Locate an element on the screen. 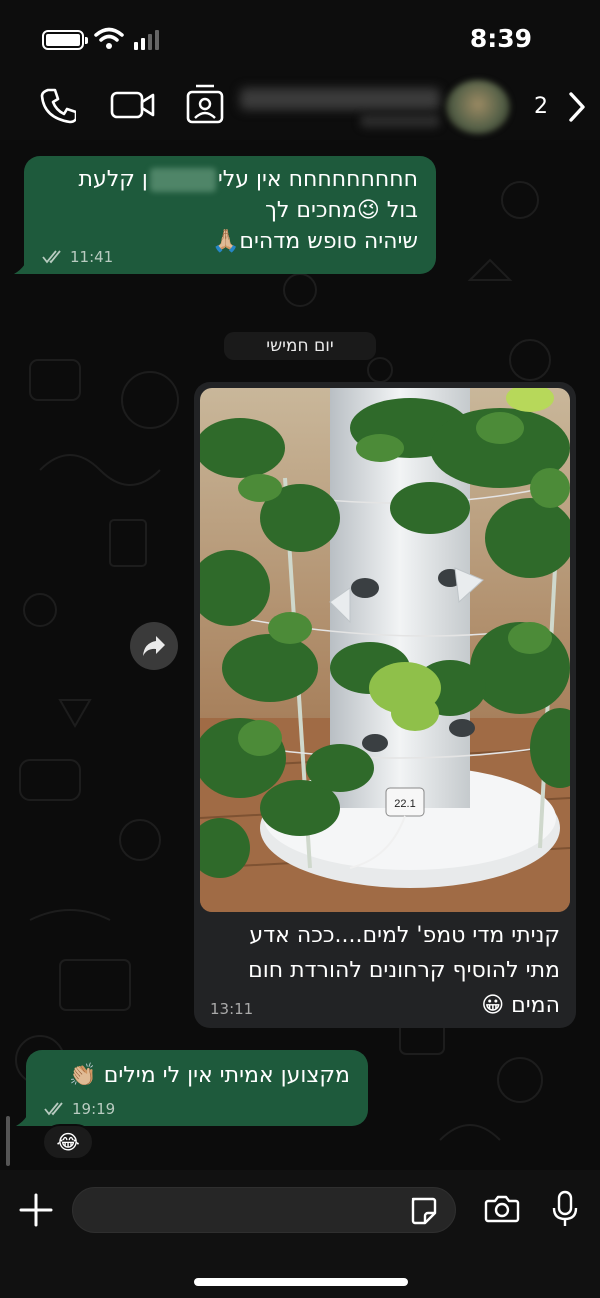 Image resolution: width=600 pixels, height=1298 pixels. message-bubble-outgoing: מקצוען אמיתי אין לי מילים 👏🏼 19:19 is located at coordinates (197, 1088).